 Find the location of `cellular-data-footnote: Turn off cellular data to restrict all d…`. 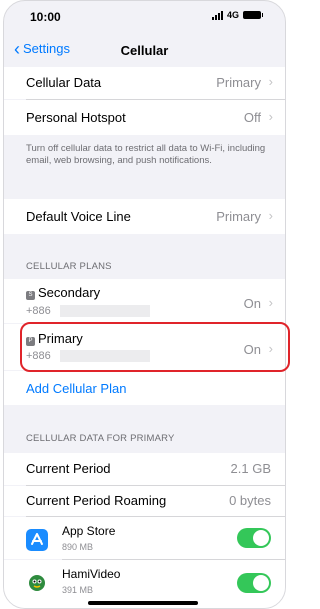

cellular-data-footnote: Turn off cellular data to restrict all d… is located at coordinates (146, 154).